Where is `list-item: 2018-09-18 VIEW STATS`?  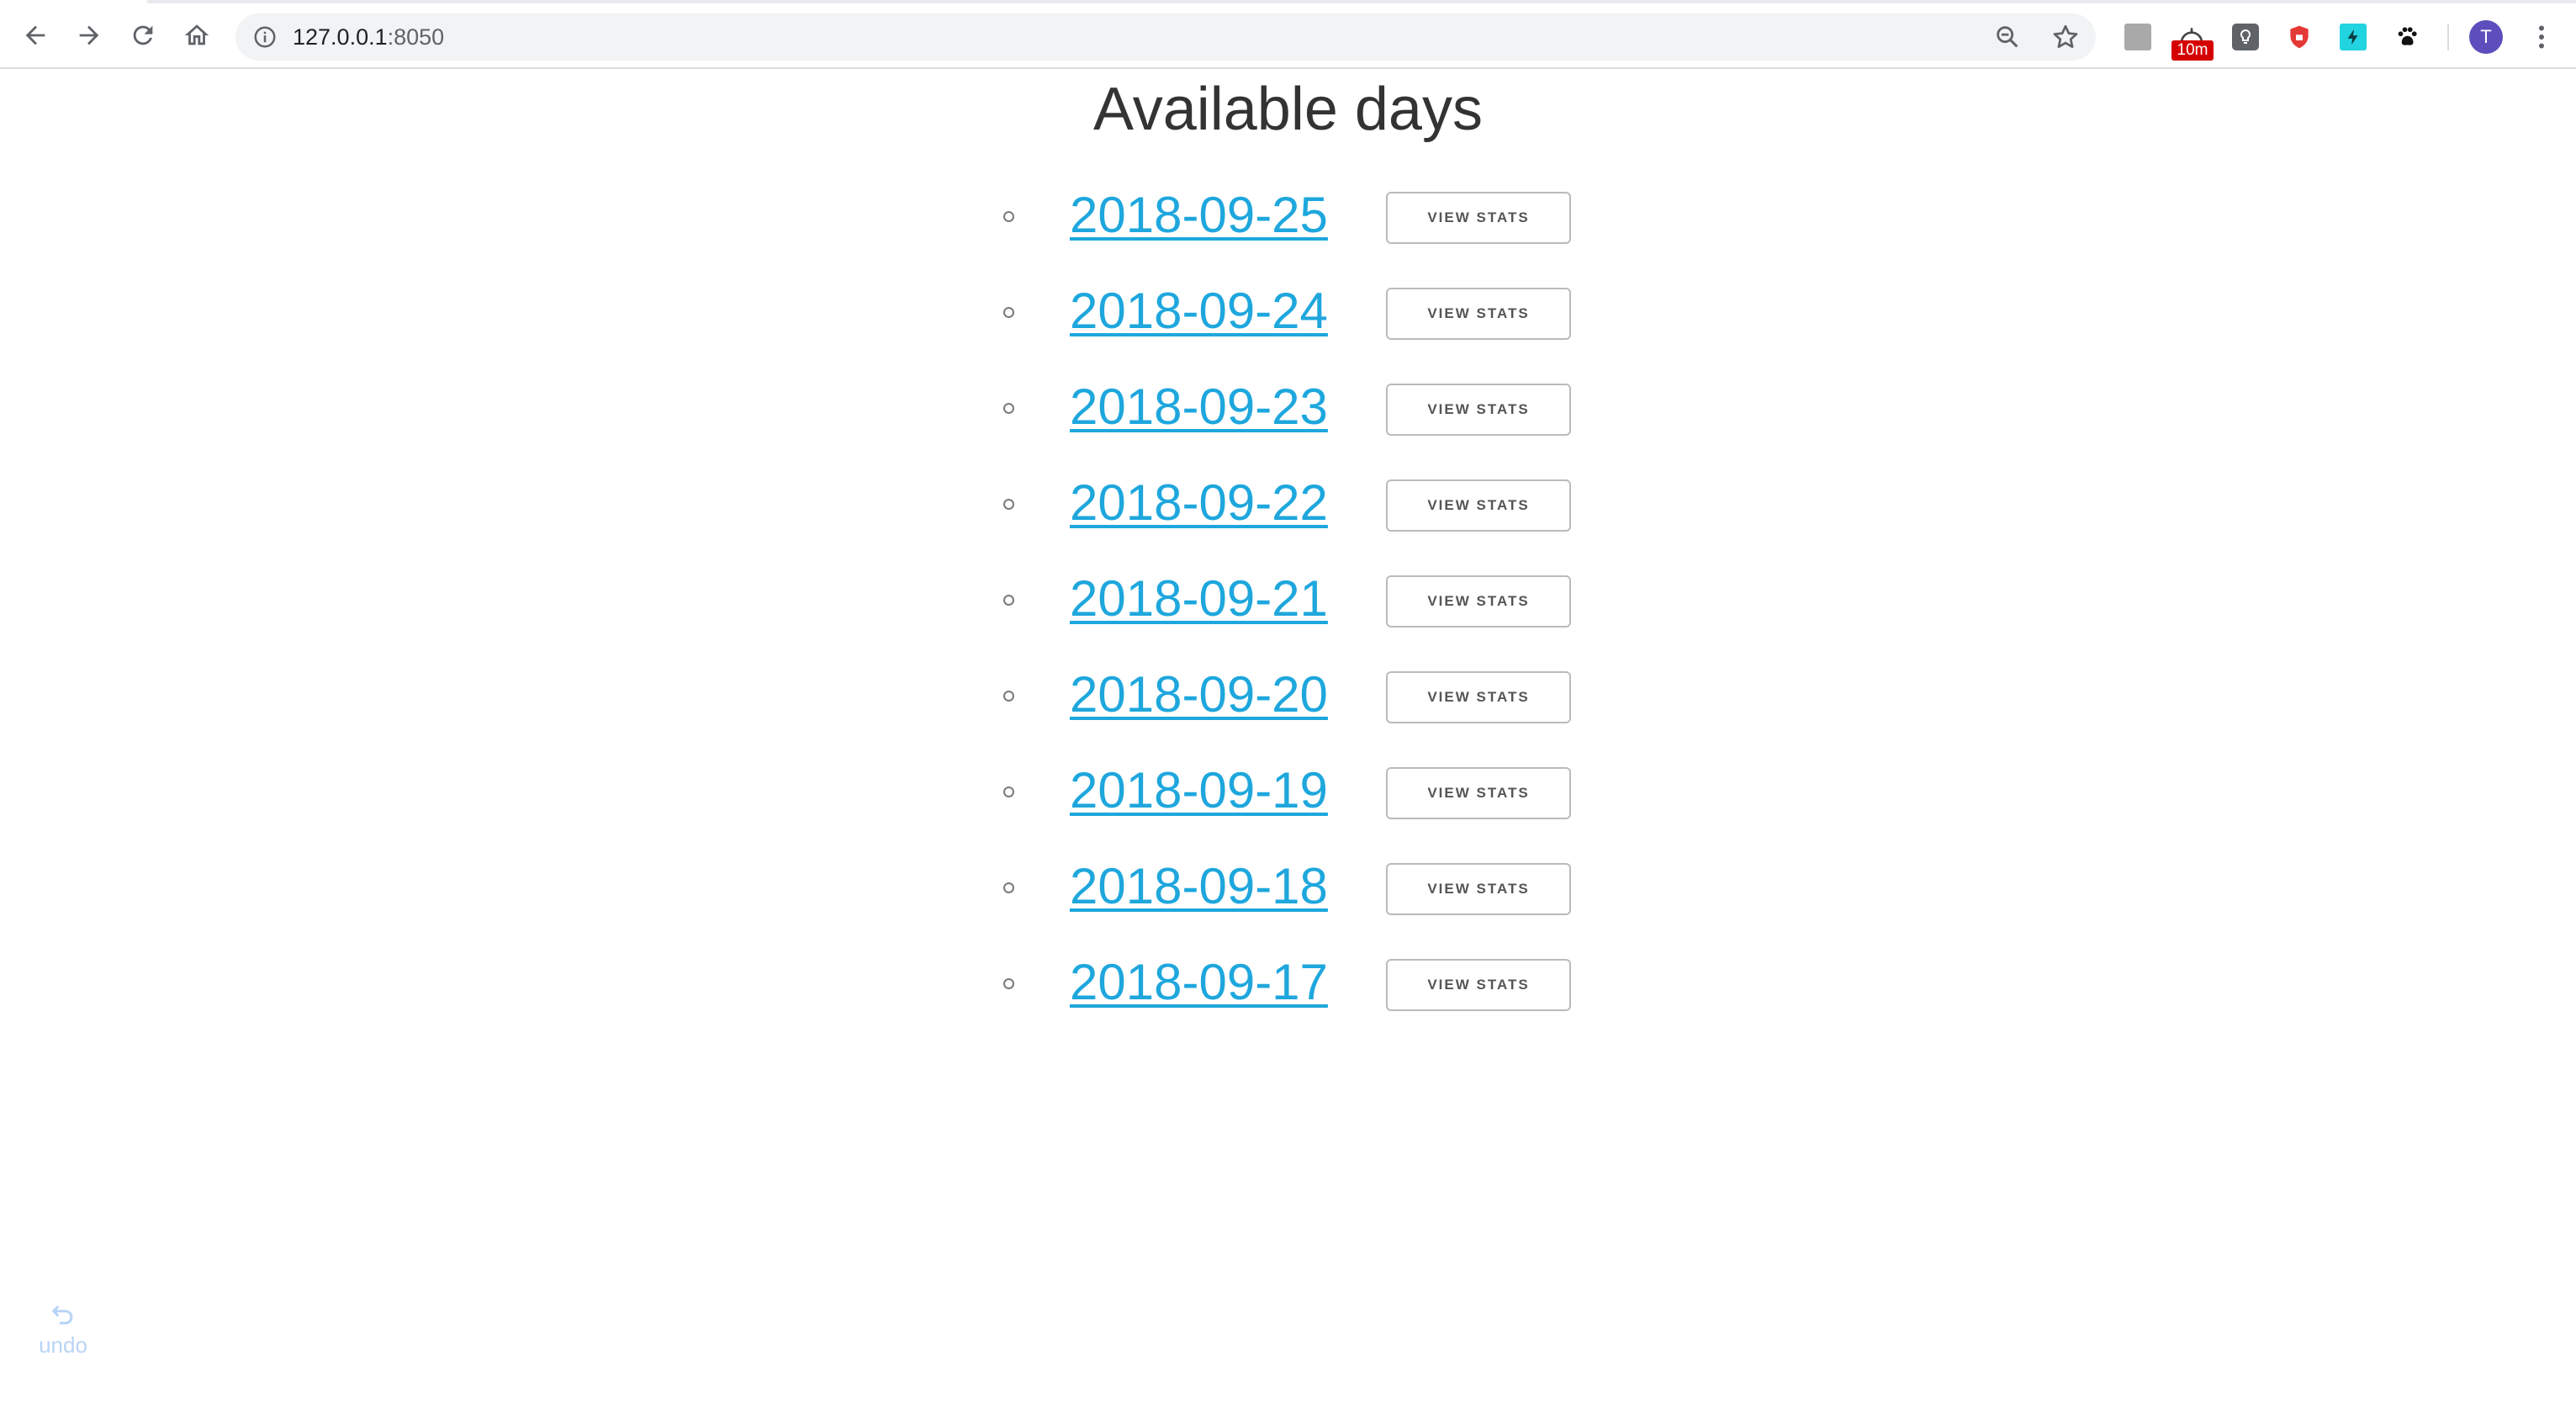
list-item: 2018-09-18 VIEW STATS is located at coordinates (1295, 890).